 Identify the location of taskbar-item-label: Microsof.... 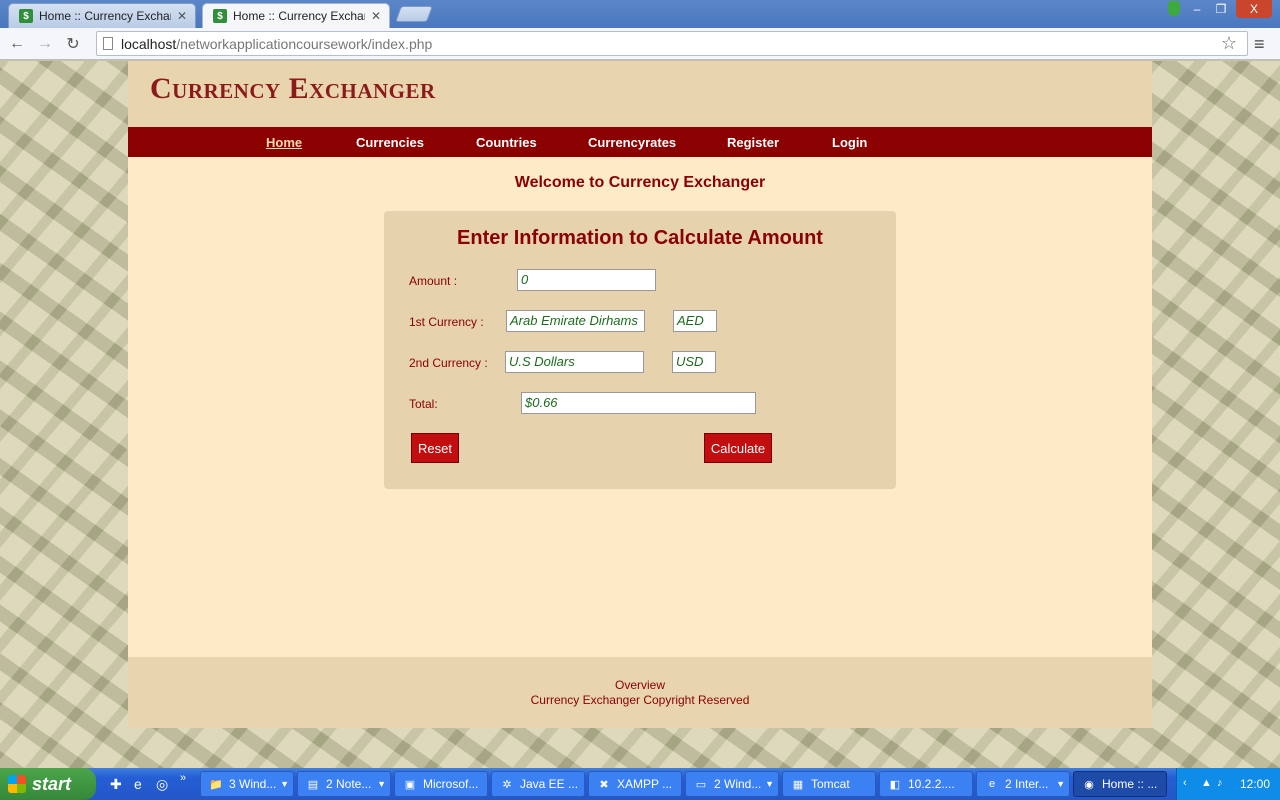
(451, 784).